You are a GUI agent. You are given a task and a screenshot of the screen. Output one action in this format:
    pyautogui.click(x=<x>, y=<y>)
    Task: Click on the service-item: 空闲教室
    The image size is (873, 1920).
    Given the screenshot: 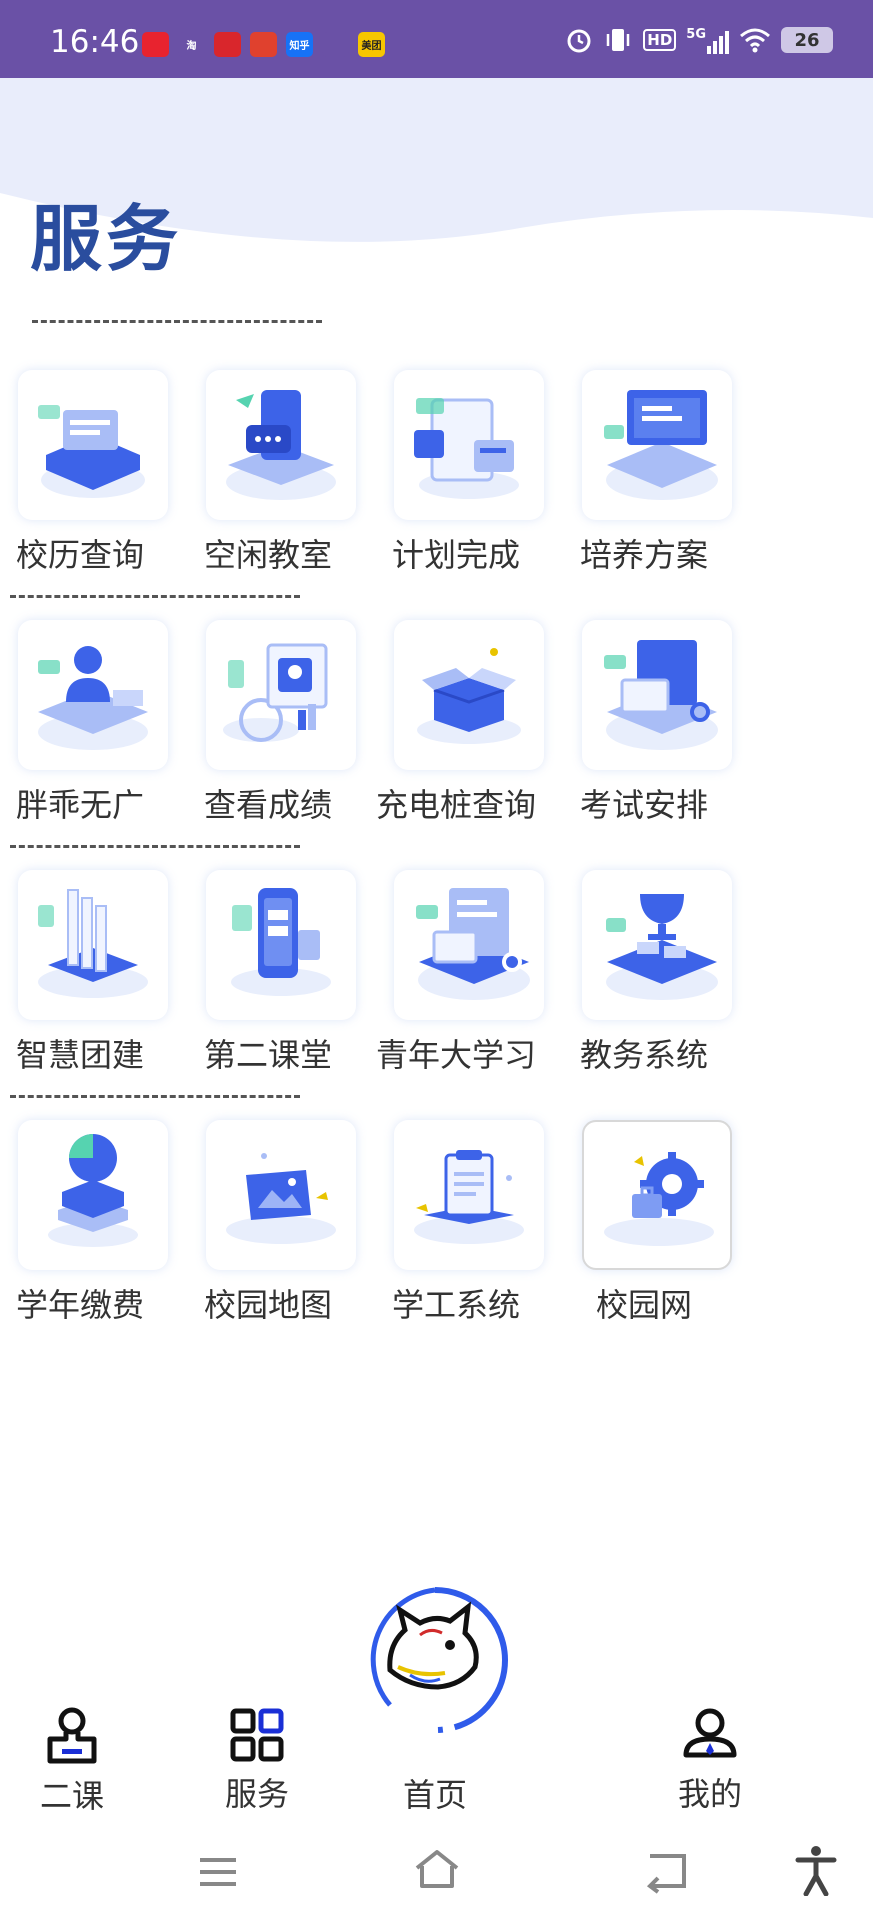 What is the action you would take?
    pyautogui.click(x=268, y=480)
    